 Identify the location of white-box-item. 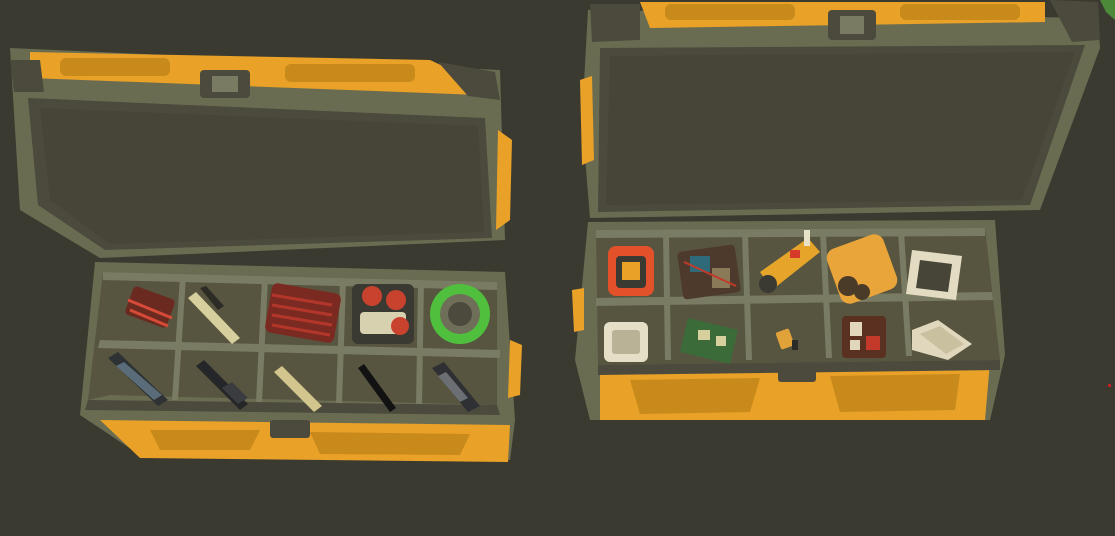
(626, 342).